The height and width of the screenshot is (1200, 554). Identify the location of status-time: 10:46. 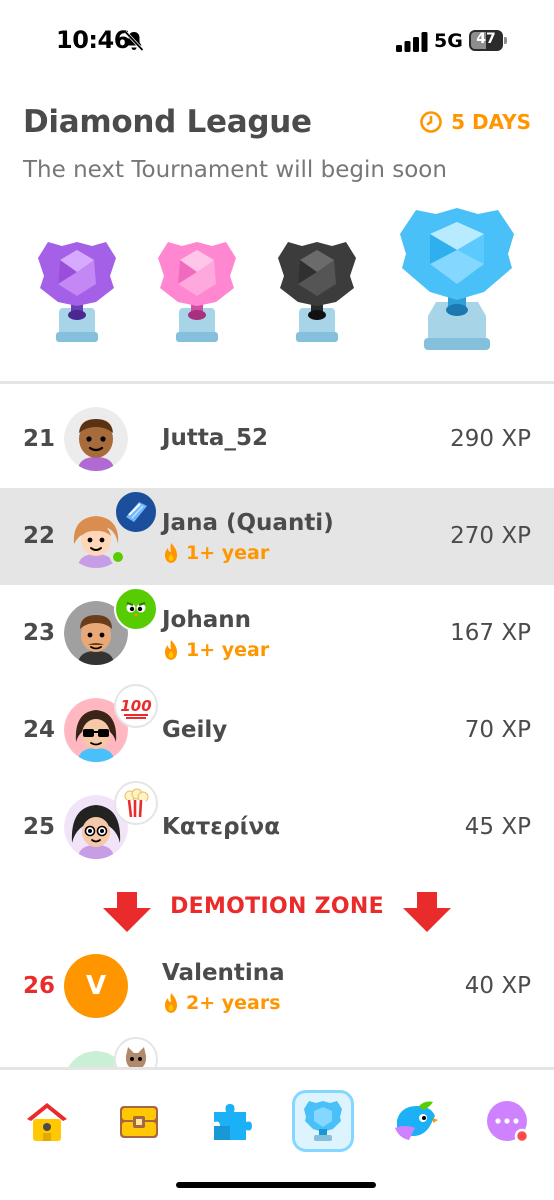
(93, 40).